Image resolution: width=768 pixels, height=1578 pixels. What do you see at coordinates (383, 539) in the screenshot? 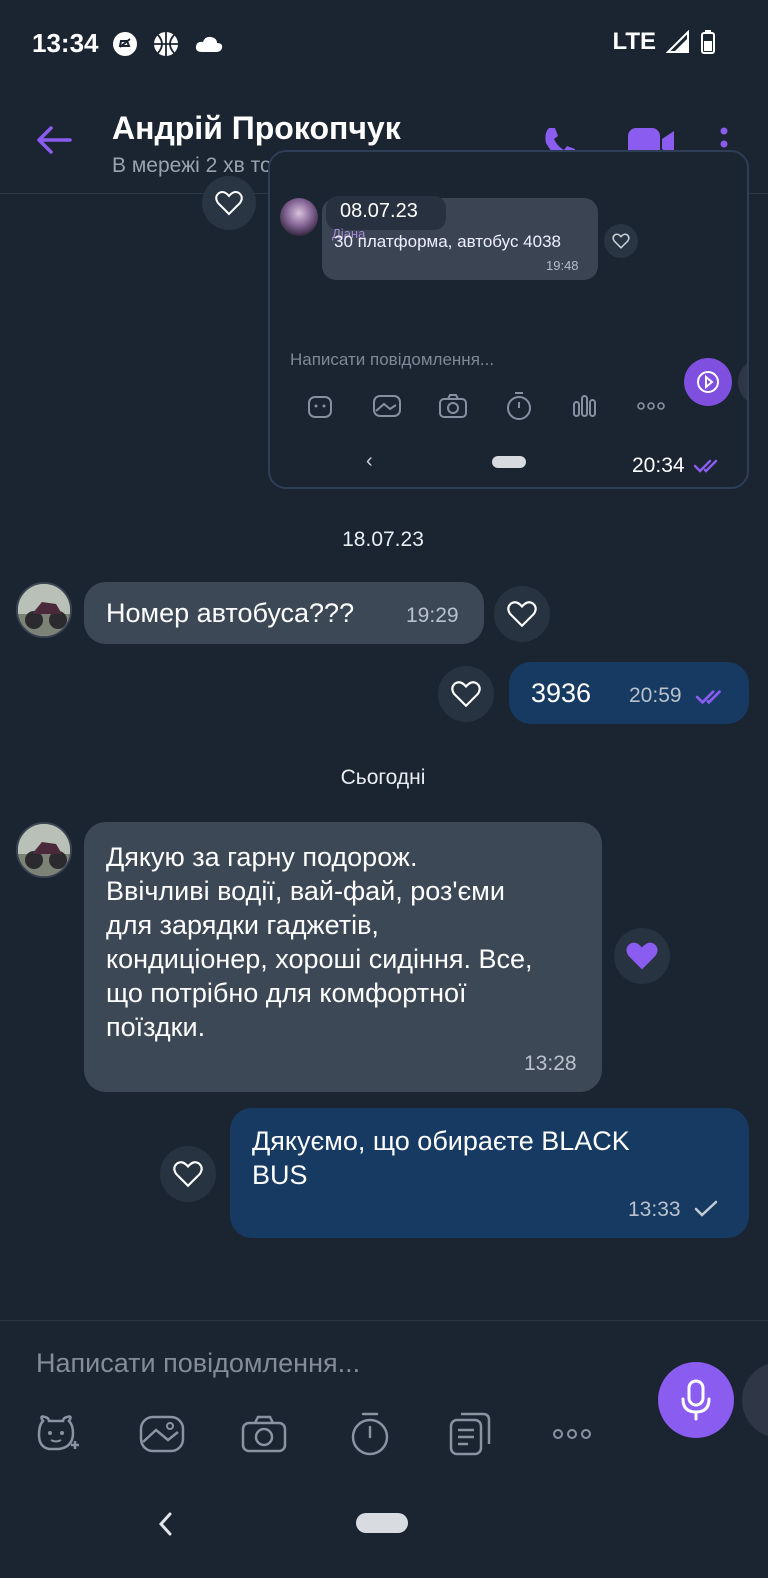
I see `date-separator: 18.07.23` at bounding box center [383, 539].